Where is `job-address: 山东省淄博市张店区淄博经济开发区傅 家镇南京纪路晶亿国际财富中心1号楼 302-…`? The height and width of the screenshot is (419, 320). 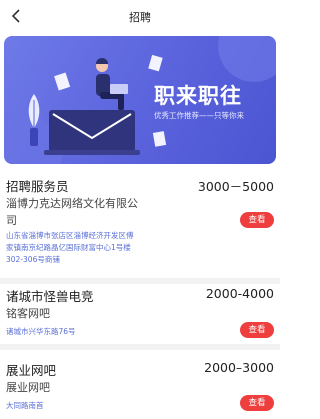
job-address: 山东省淄博市张店区淄博经济开发区傅 家镇南京纪路晶亿国际财富中心1号楼 302-… is located at coordinates (70, 248).